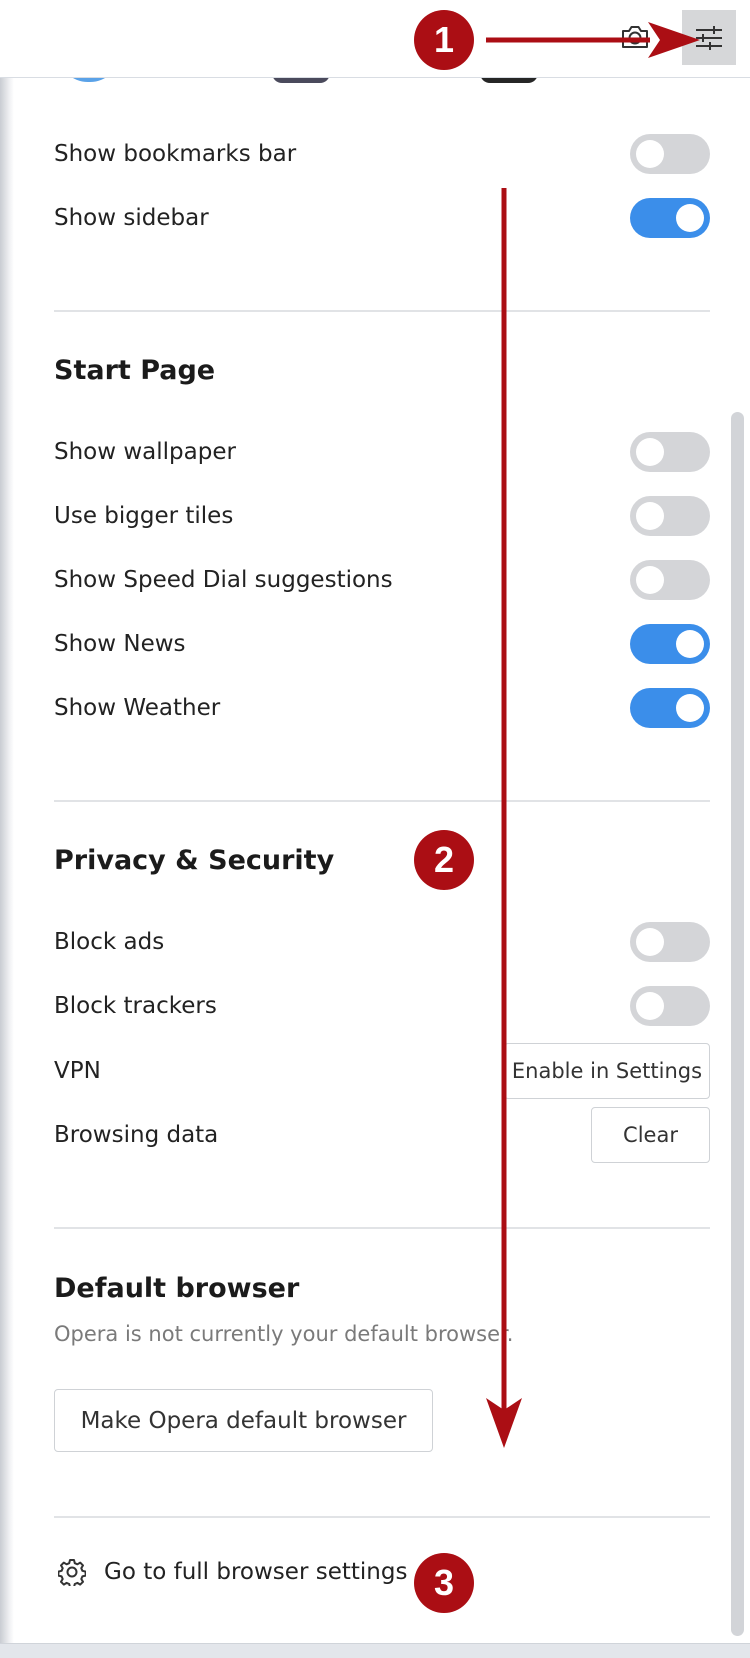 Image resolution: width=750 pixels, height=1658 pixels. What do you see at coordinates (444, 1583) in the screenshot?
I see `annotation-badge-3: 3` at bounding box center [444, 1583].